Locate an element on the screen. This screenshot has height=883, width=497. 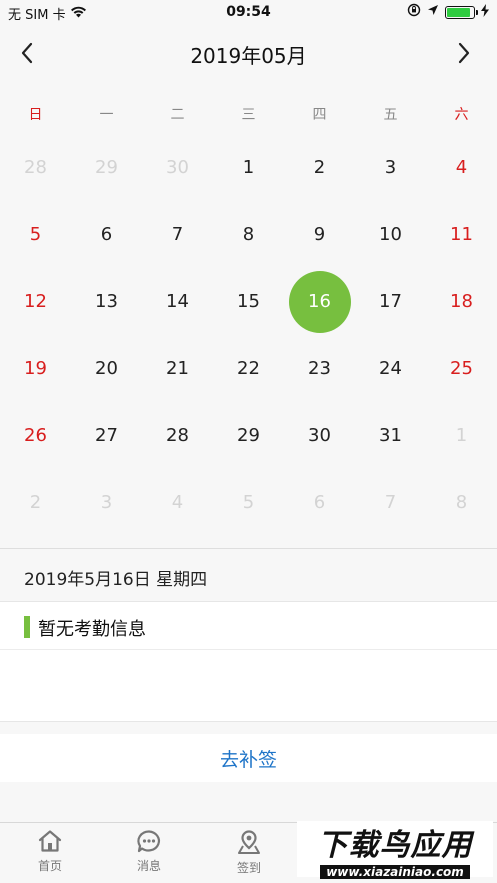
calendar-day: 21 is located at coordinates (177, 368).